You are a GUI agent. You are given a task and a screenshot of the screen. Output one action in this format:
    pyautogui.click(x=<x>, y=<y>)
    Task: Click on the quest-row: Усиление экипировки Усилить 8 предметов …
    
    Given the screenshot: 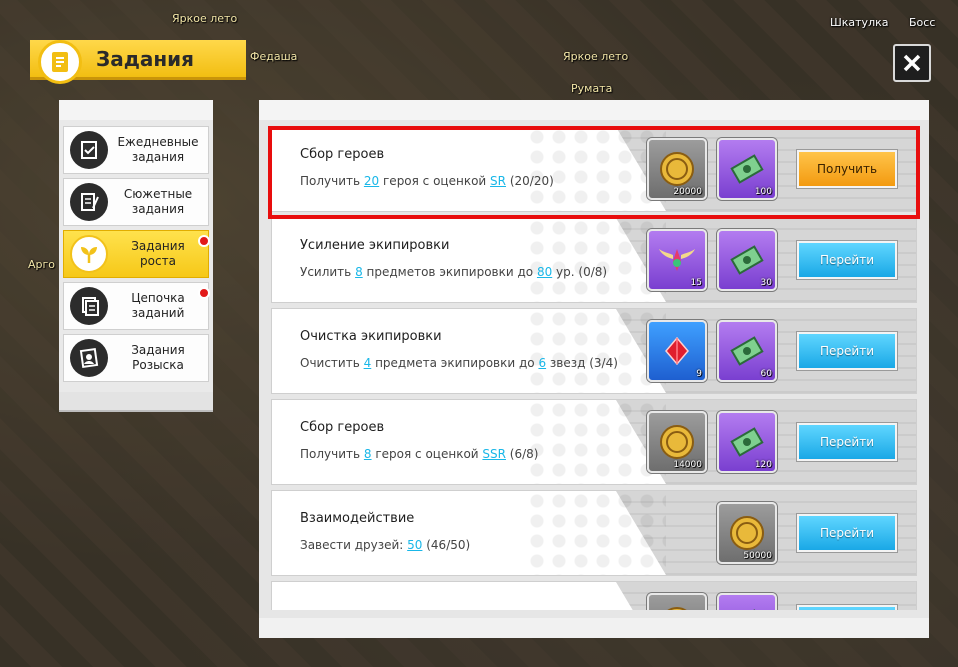 What is the action you would take?
    pyautogui.click(x=594, y=260)
    